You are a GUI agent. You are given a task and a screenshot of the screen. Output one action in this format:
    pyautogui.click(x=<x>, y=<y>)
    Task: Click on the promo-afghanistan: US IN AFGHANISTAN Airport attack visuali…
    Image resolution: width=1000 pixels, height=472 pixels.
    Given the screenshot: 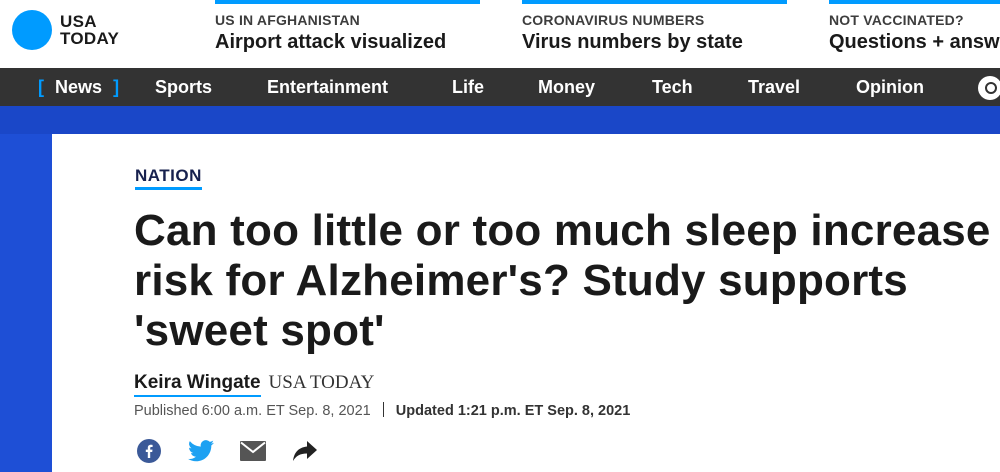 What is the action you would take?
    pyautogui.click(x=347, y=34)
    